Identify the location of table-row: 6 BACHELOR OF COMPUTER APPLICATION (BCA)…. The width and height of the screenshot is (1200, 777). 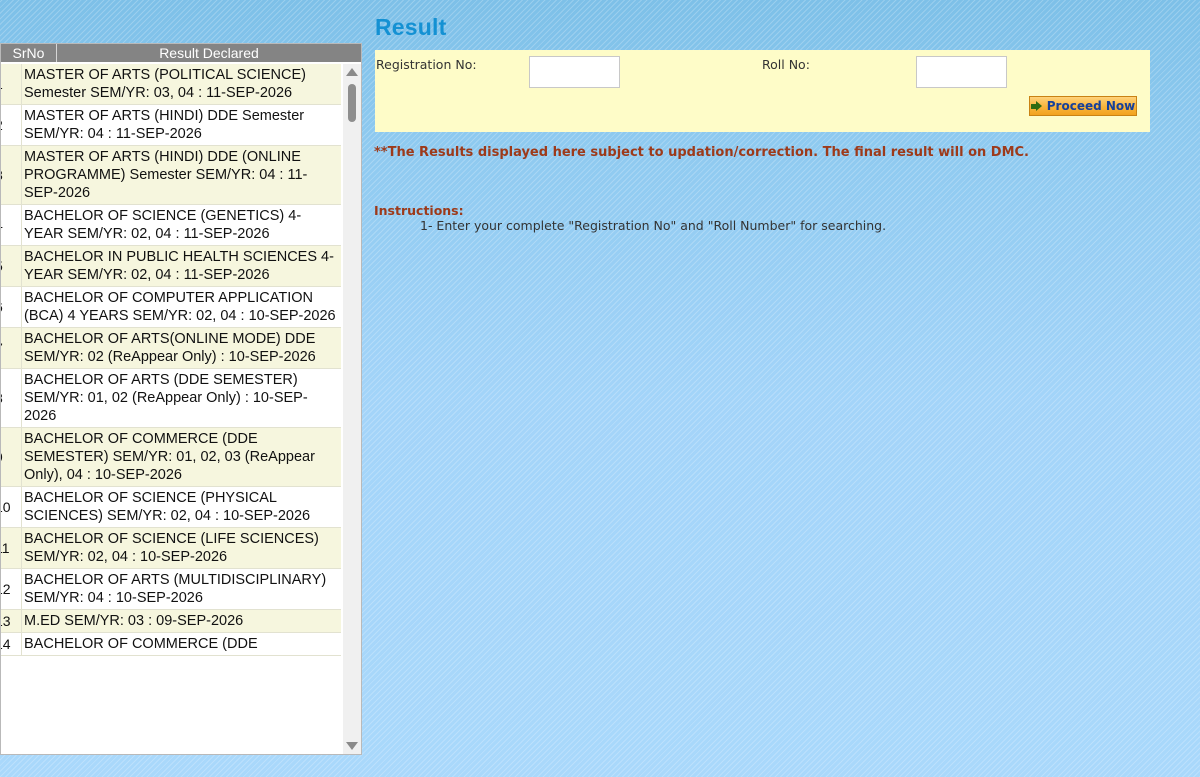
(171, 307).